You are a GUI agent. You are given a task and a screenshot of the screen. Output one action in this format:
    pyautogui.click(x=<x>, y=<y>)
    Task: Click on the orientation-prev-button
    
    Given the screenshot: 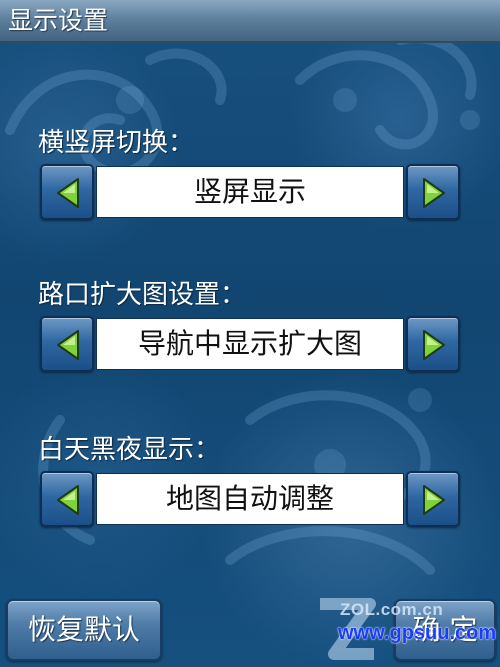 What is the action you would take?
    pyautogui.click(x=67, y=192)
    